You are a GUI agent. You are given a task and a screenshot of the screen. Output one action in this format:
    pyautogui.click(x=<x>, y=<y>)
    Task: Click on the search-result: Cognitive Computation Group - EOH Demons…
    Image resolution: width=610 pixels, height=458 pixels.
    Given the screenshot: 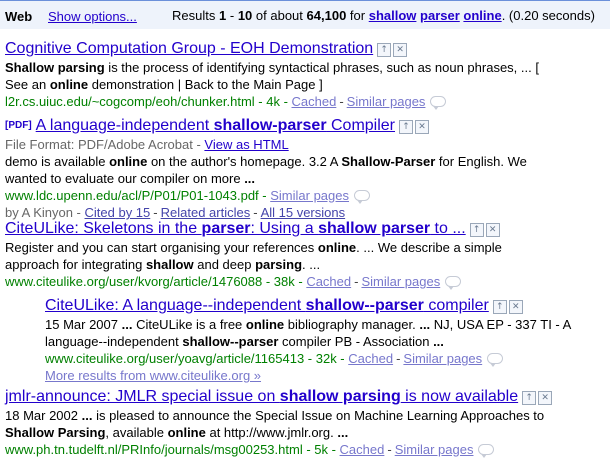 What is the action you would take?
    pyautogui.click(x=272, y=74)
    